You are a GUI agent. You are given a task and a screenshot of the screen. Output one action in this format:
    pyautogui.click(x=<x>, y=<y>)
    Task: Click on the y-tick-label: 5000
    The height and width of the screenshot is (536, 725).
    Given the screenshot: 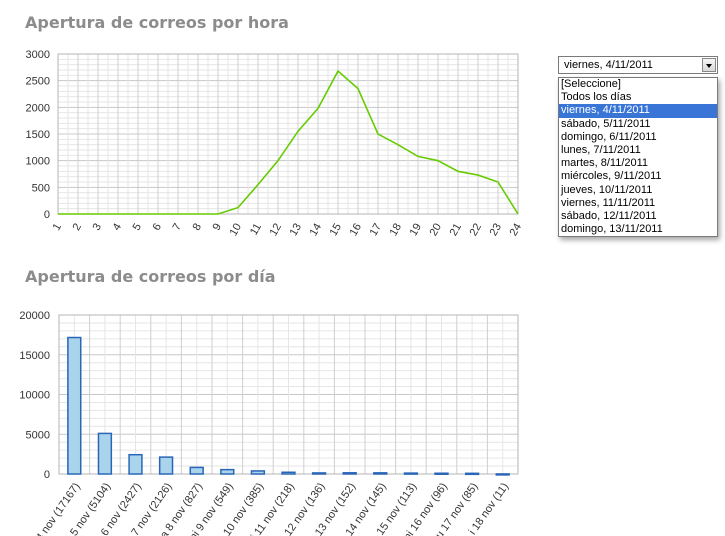 What is the action you would take?
    pyautogui.click(x=38, y=435)
    